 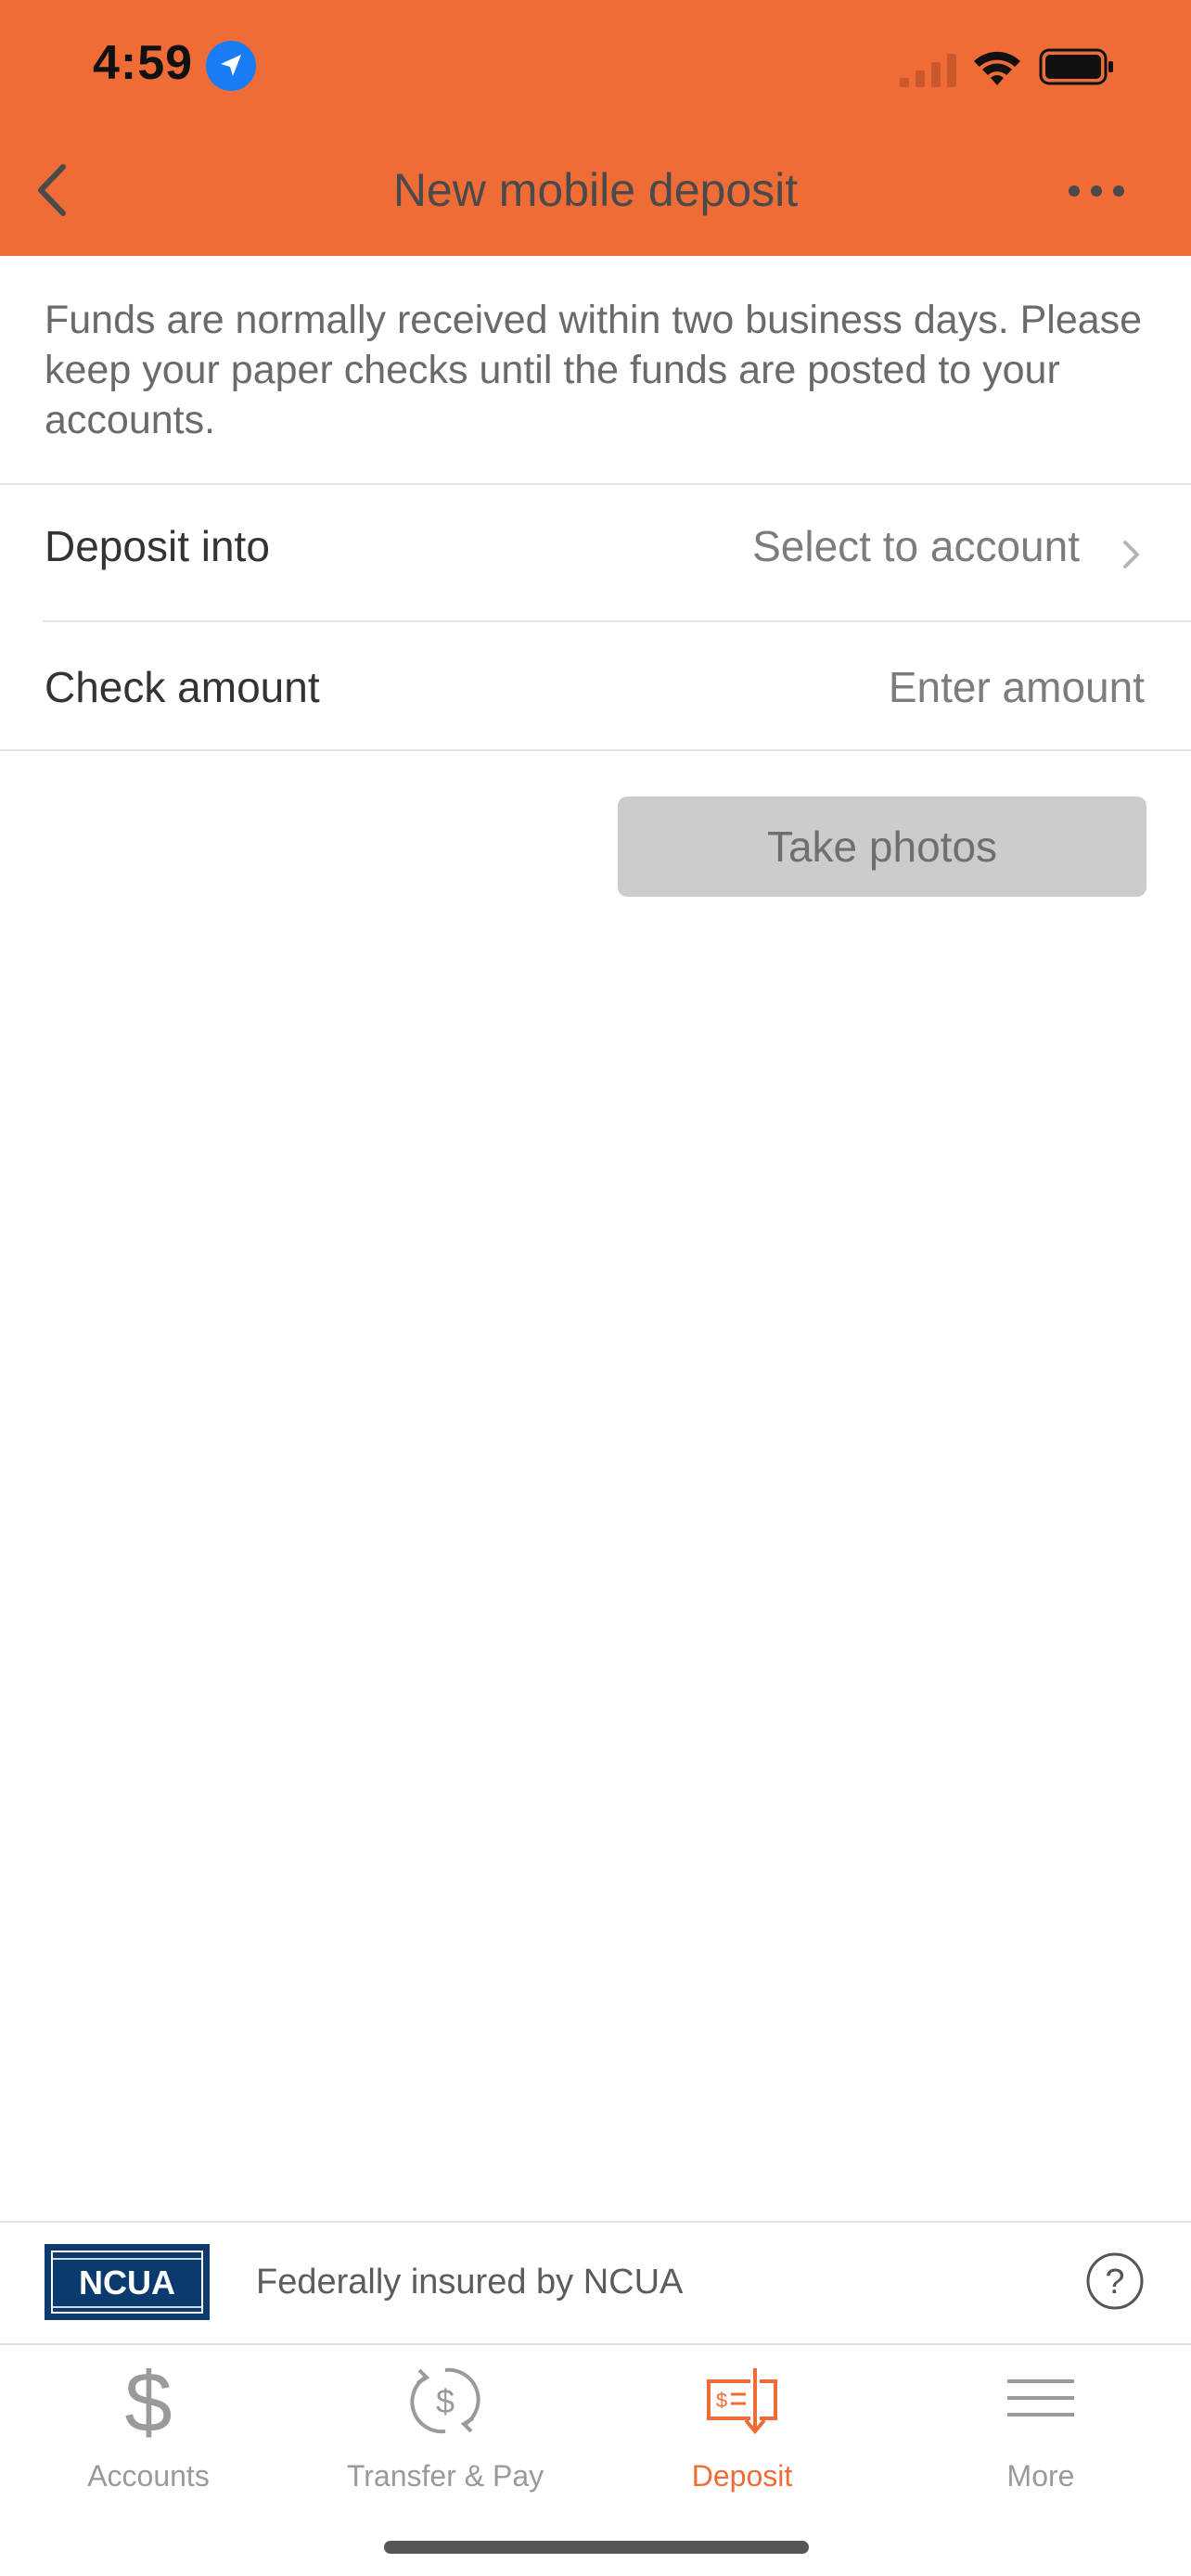 I want to click on app-header: 4:59 New mobile deposit, so click(x=595, y=128).